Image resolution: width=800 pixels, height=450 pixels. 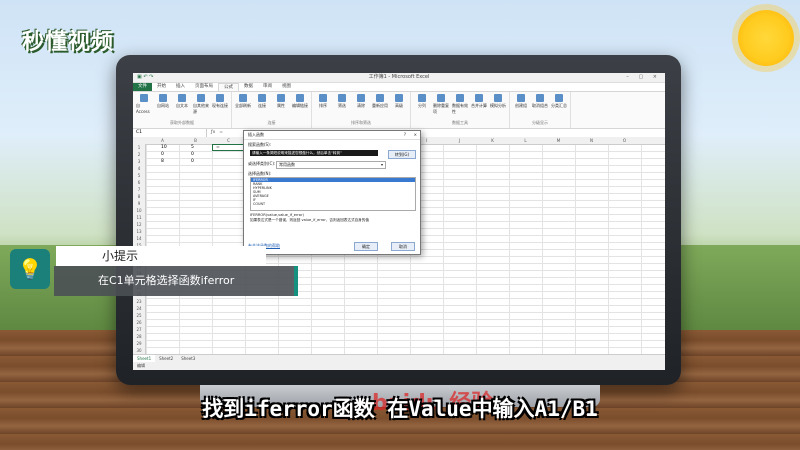 I want to click on sheet-tabs: Sheet1 Sheet2 Sheet3, so click(x=399, y=358).